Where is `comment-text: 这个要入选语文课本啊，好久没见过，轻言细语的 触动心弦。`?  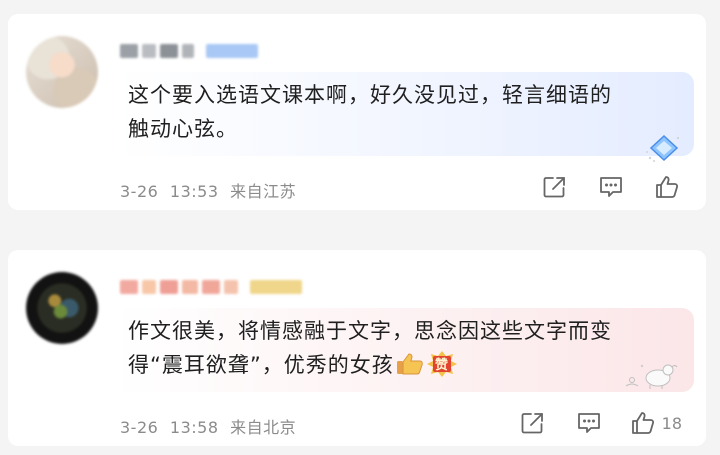
comment-text: 这个要入选语文课本啊，好久没见过，轻言细语的 触动心弦。 is located at coordinates (370, 112).